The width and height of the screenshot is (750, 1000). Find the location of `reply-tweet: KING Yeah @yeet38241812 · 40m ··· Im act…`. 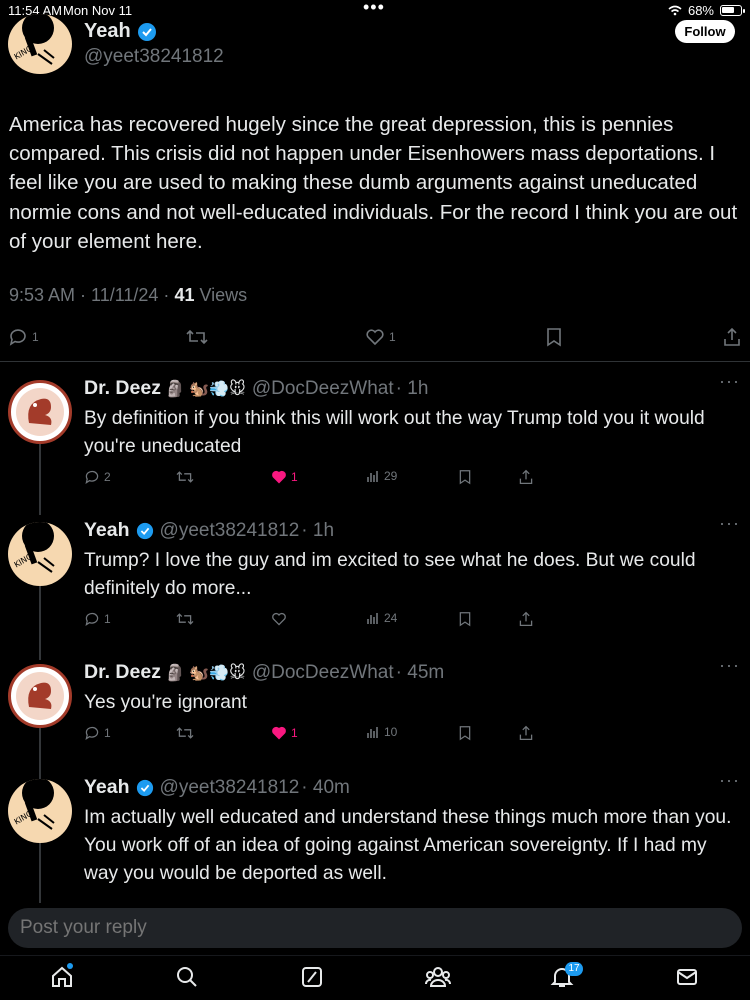

reply-tweet: KING Yeah @yeet38241812 · 40m ··· Im act… is located at coordinates (375, 838).